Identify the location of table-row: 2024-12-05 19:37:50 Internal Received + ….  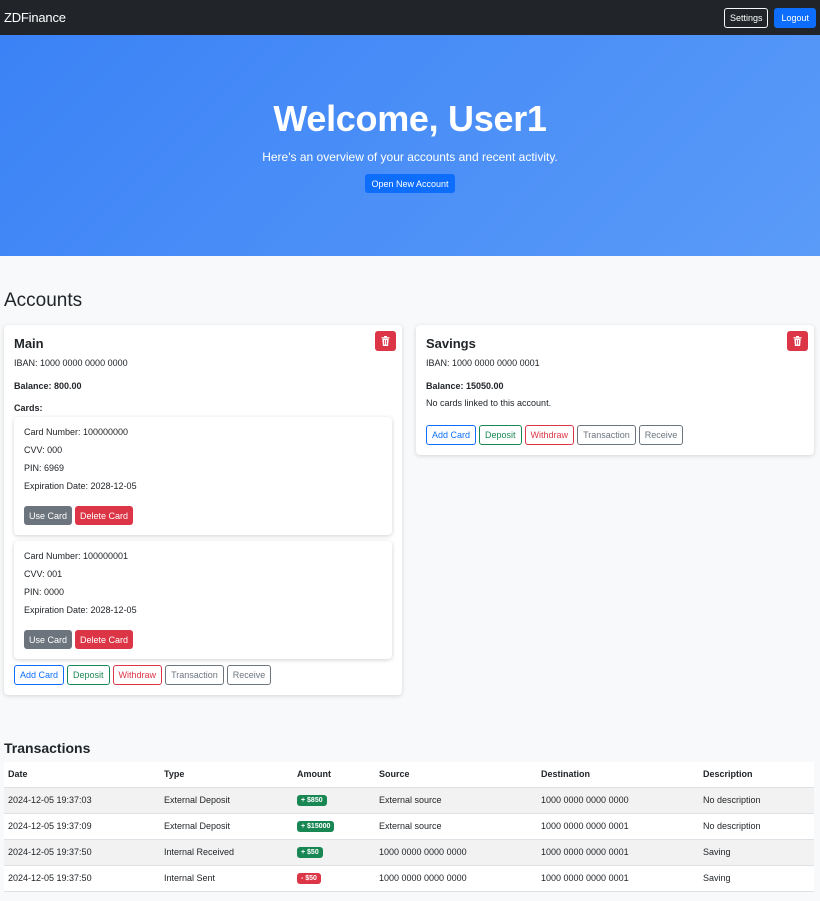
(409, 852).